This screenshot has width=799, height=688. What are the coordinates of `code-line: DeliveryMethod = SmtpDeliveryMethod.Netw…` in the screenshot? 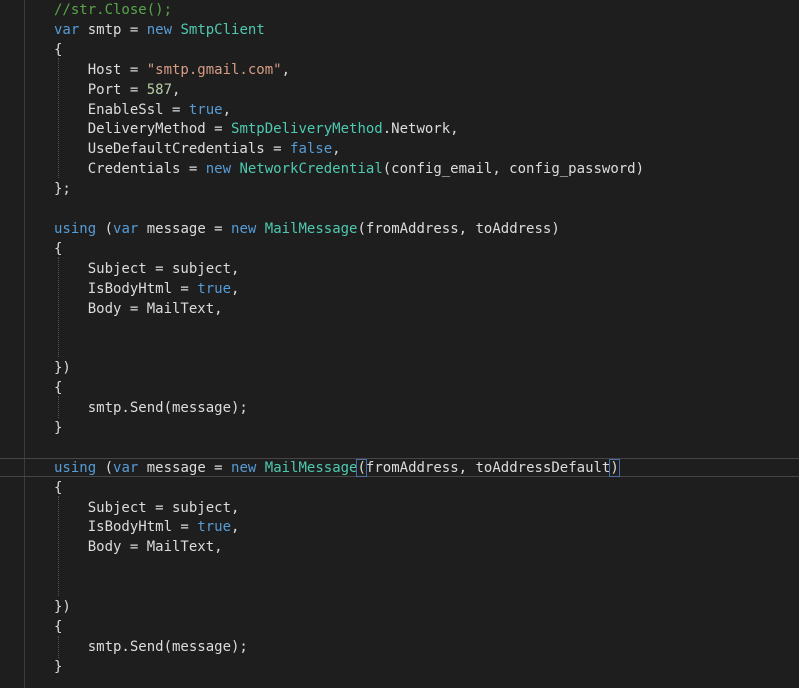 It's located at (256, 130).